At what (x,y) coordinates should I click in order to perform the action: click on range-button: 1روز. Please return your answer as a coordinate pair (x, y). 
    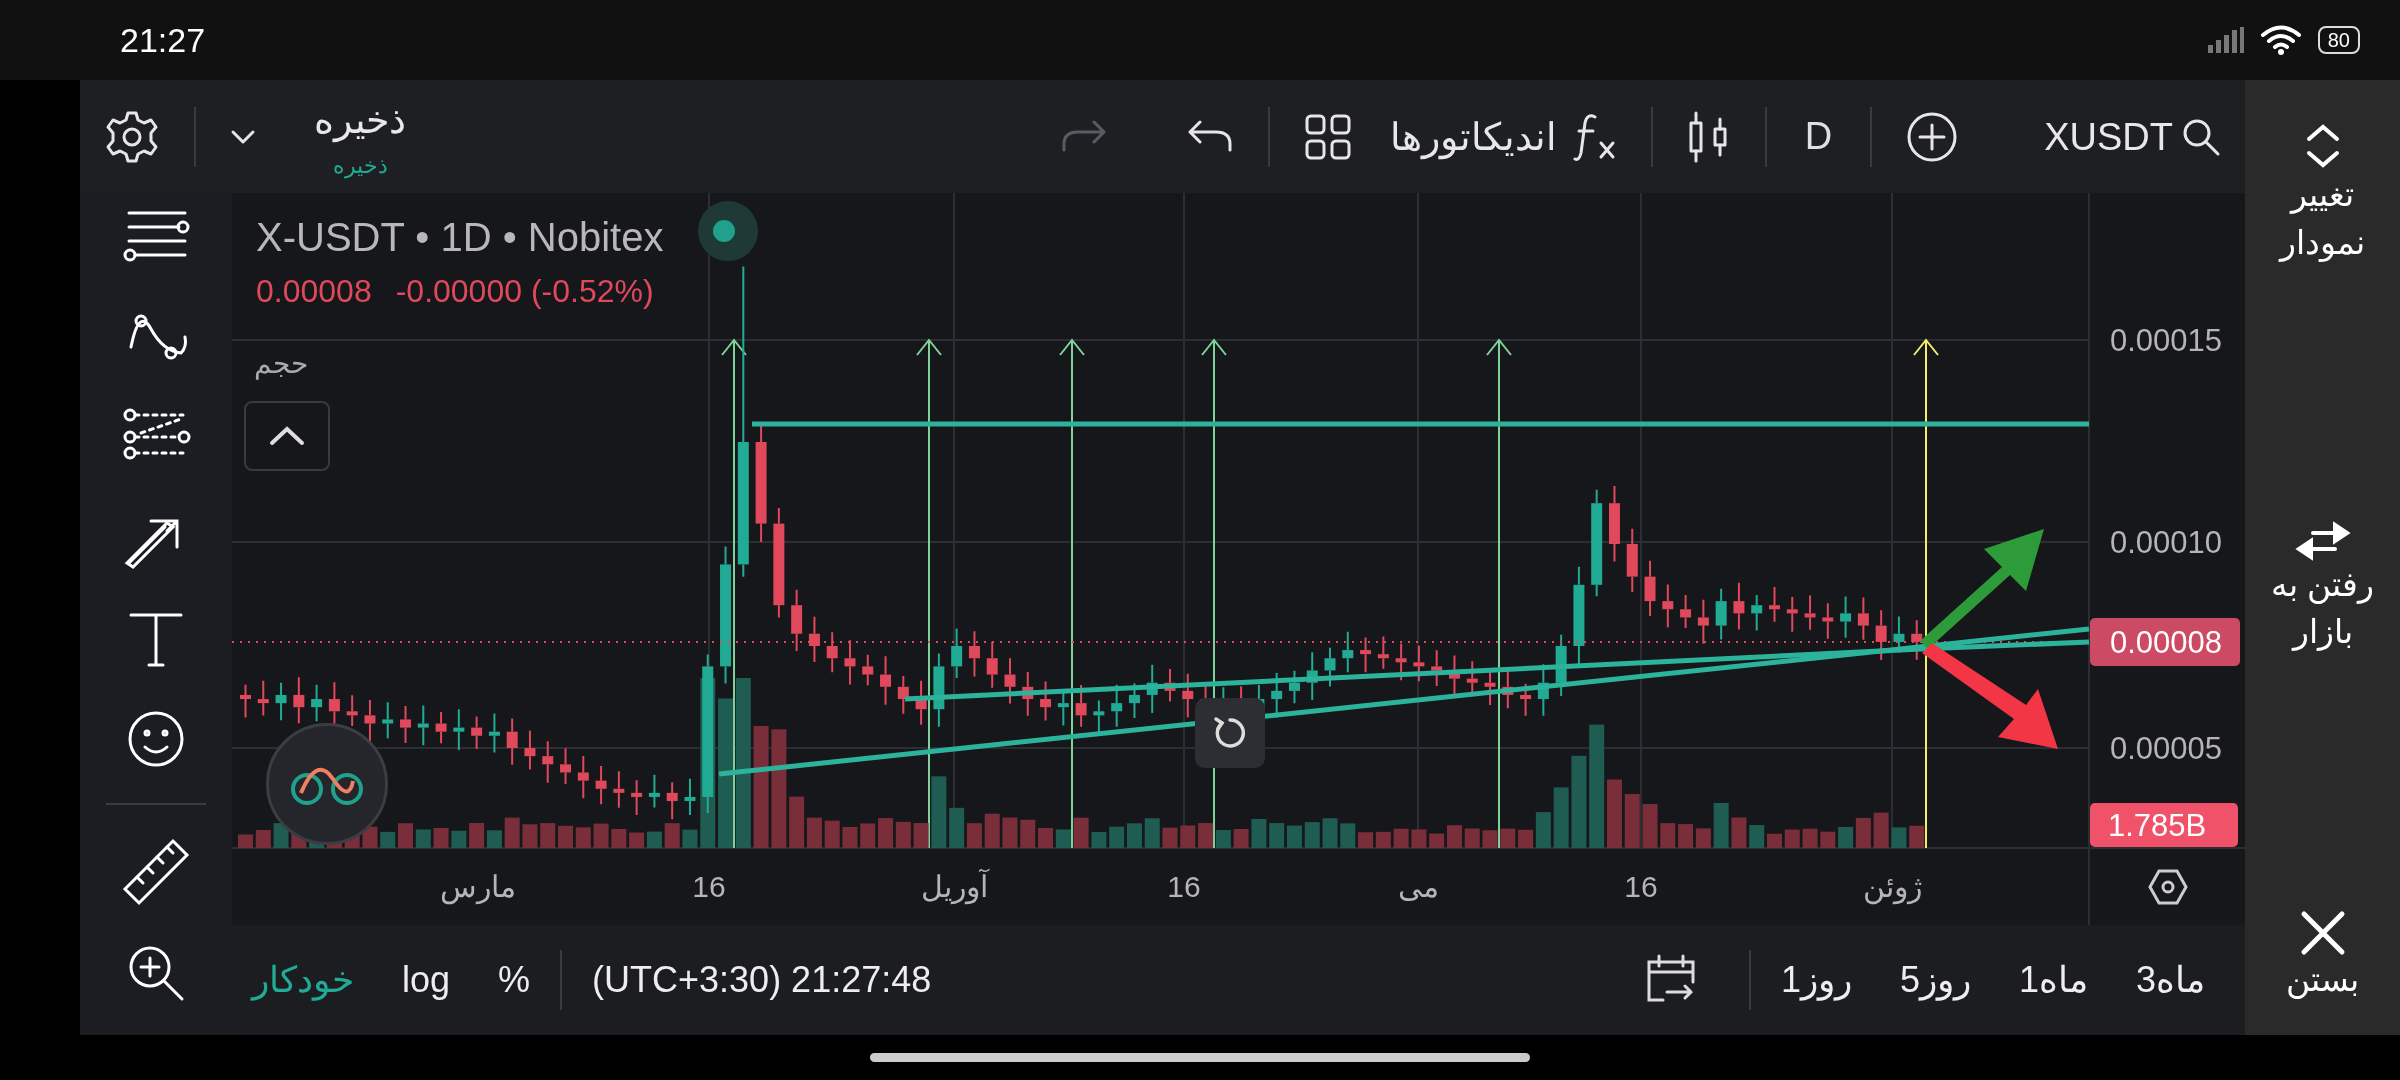
    Looking at the image, I should click on (1816, 980).